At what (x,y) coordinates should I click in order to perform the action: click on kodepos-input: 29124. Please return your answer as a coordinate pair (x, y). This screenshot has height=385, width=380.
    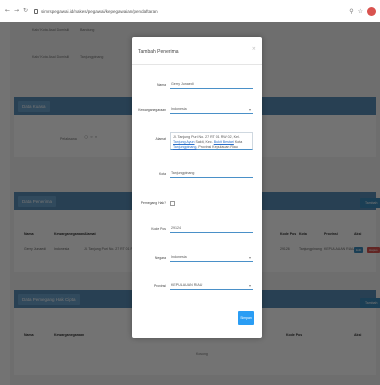
    Looking at the image, I should click on (211, 229).